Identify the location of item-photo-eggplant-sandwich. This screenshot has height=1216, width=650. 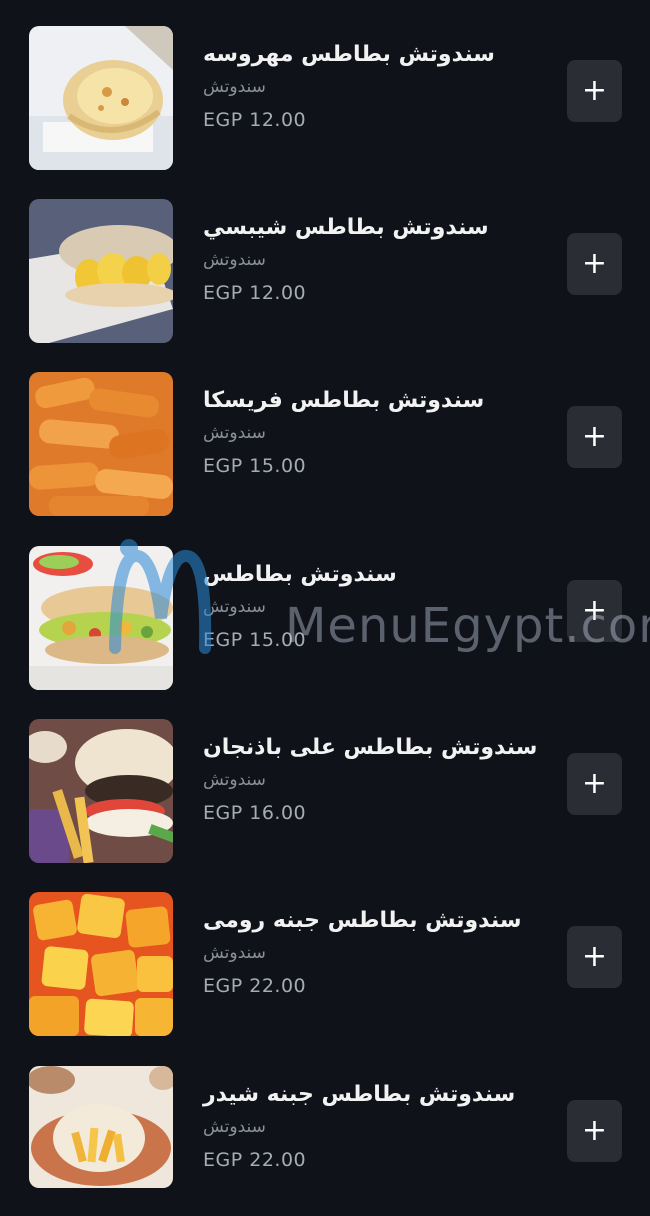
(101, 791).